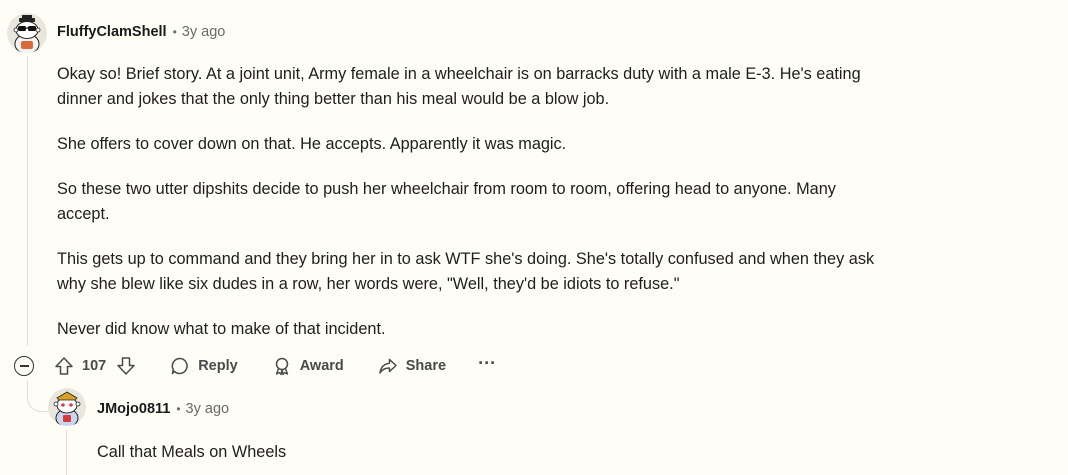 The image size is (1068, 475). I want to click on award-label: Award, so click(321, 366).